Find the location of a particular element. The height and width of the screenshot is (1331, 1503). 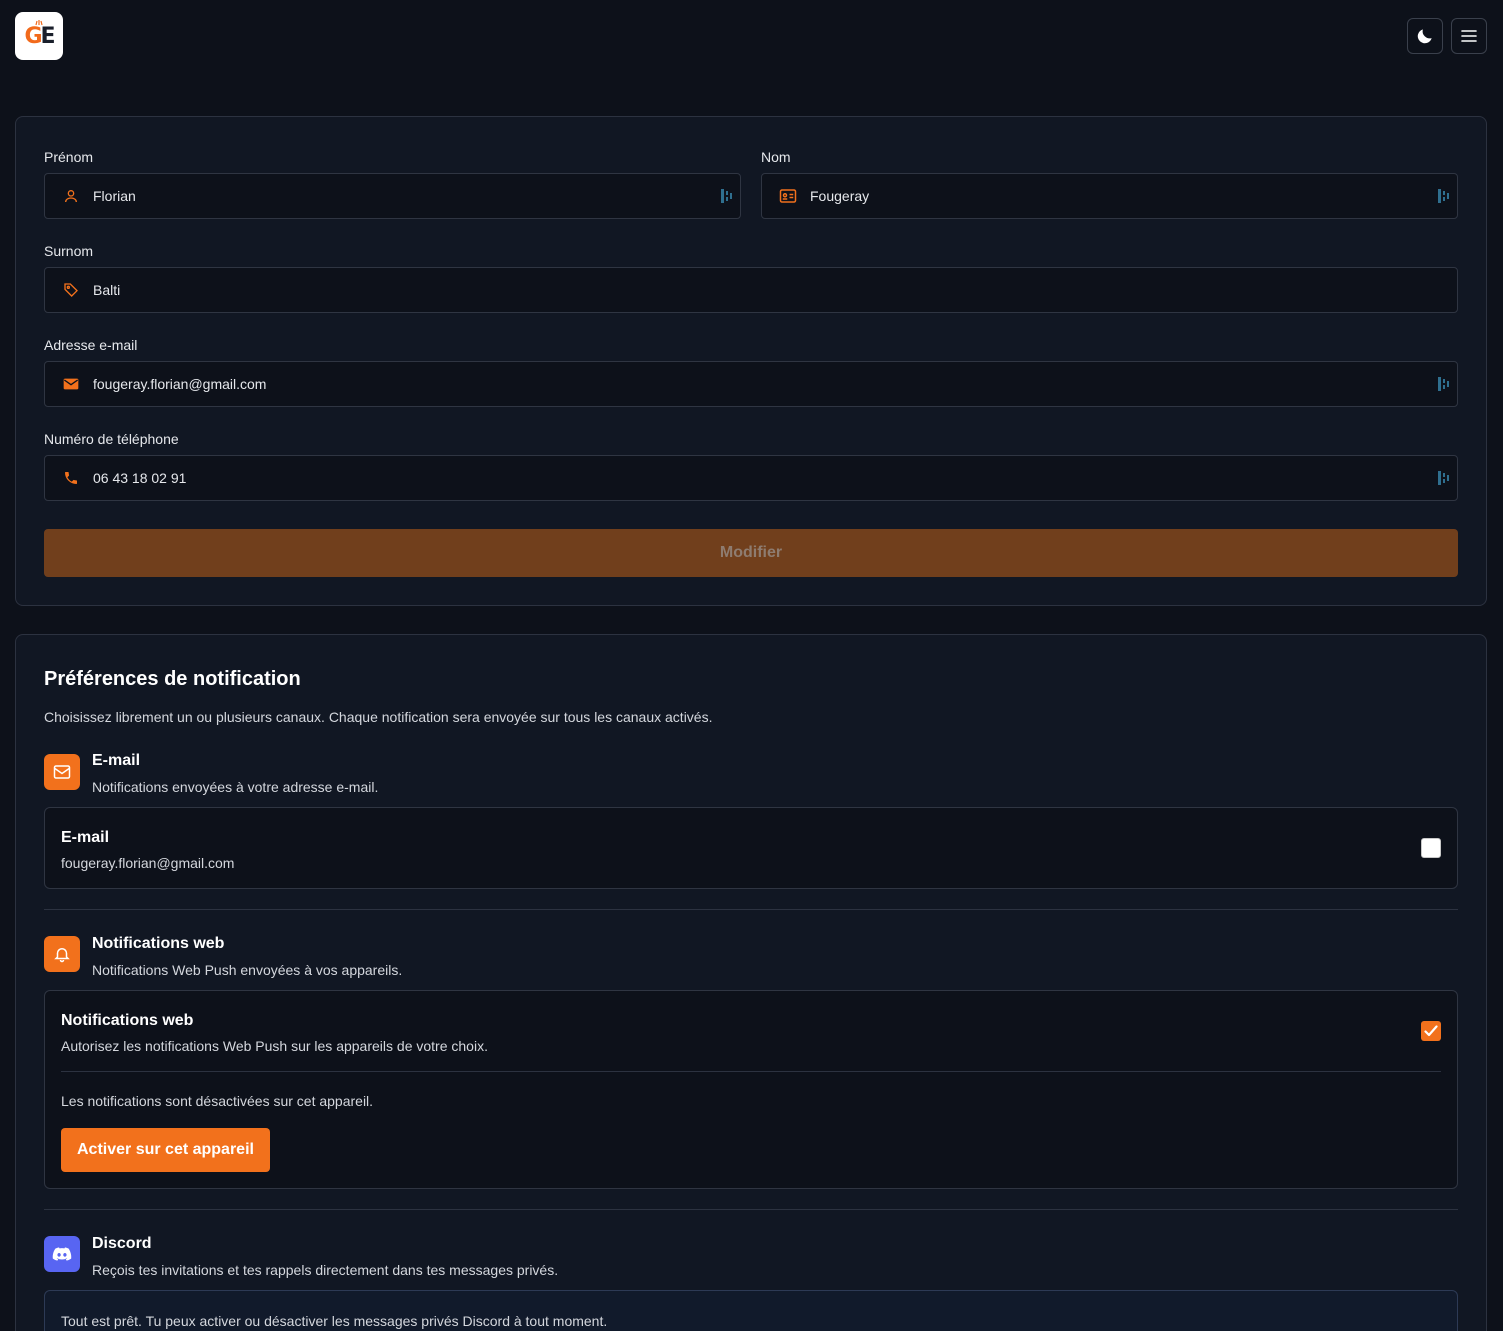

logo-text: GE is located at coordinates (39, 36).